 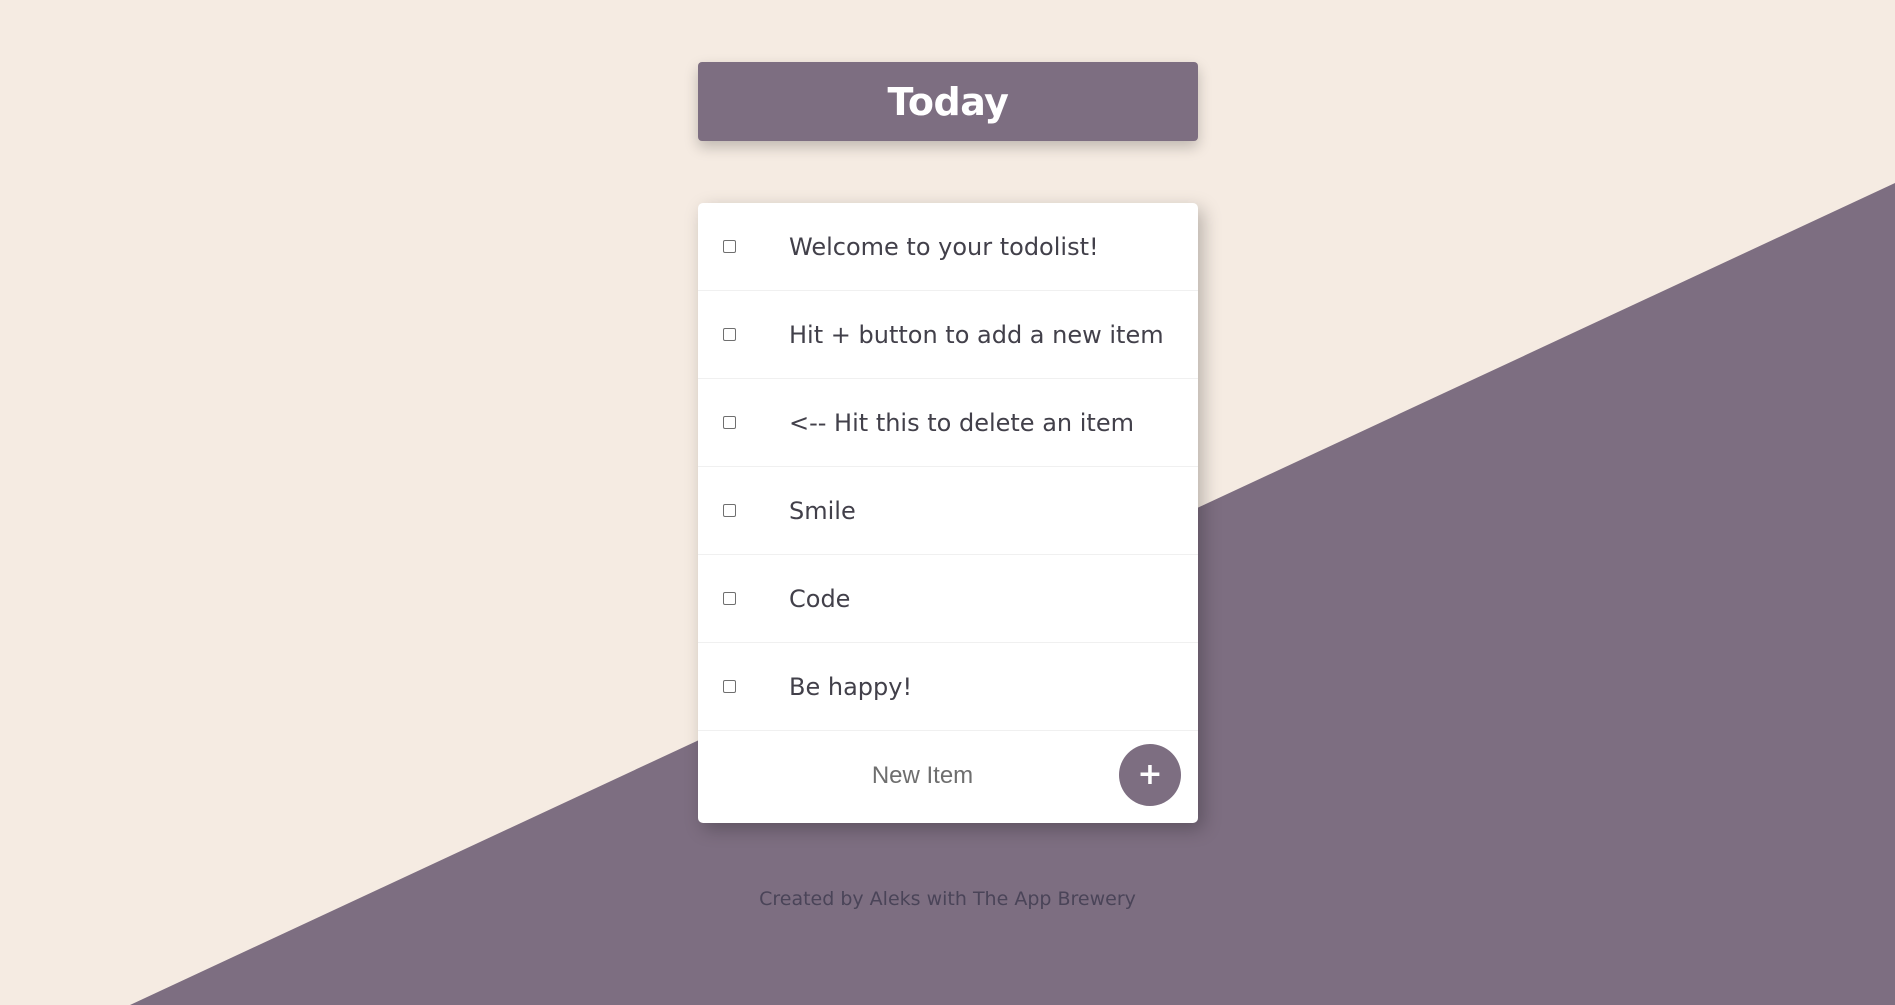 I want to click on list-item: Be happy!, so click(x=948, y=687).